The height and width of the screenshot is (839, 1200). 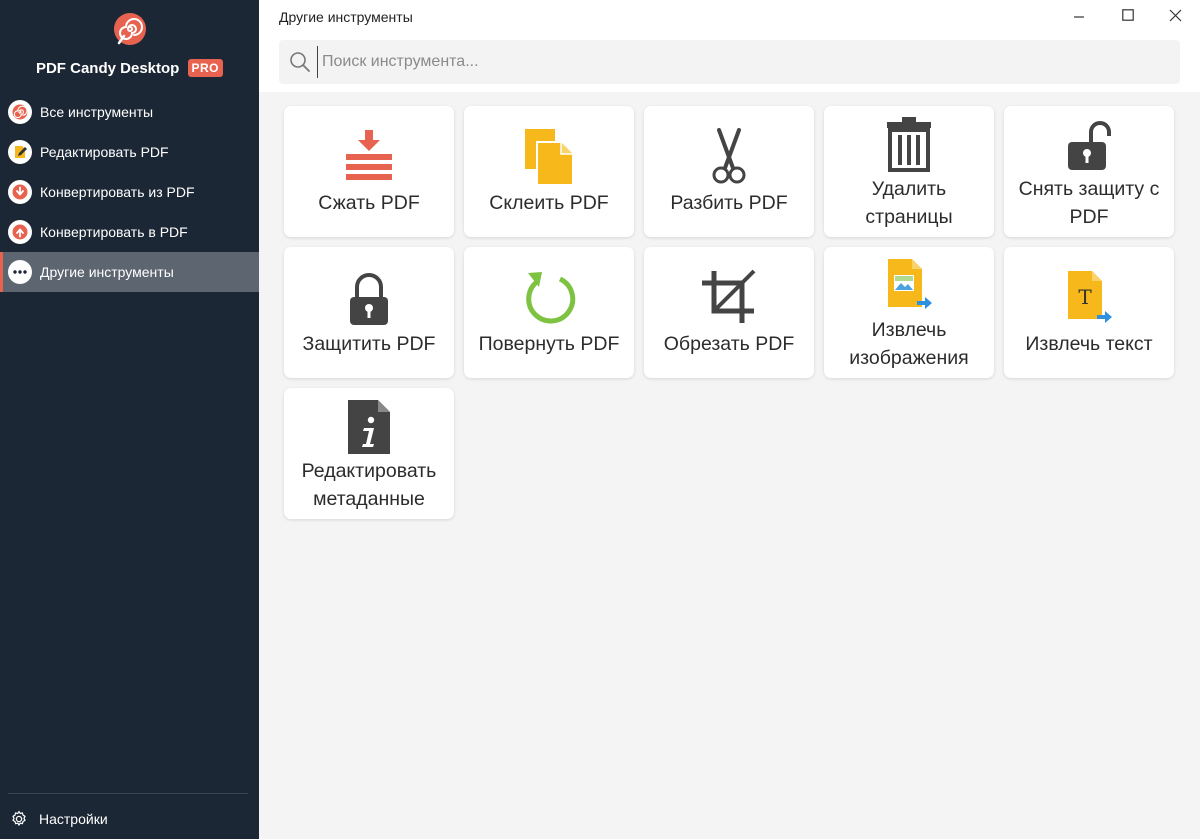 What do you see at coordinates (369, 344) in the screenshot?
I see `tool-label: Защитить PDF` at bounding box center [369, 344].